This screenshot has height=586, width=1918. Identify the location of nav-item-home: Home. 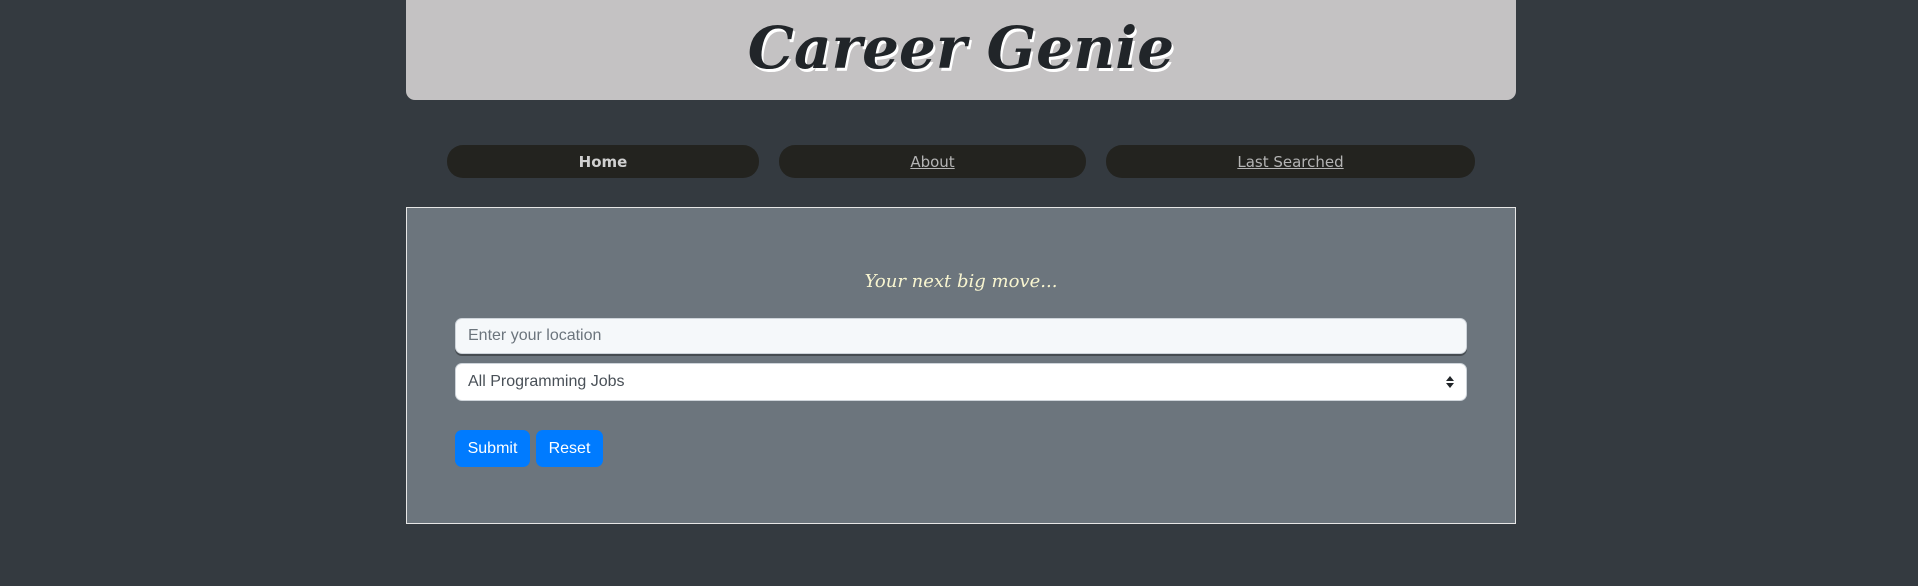
(603, 161).